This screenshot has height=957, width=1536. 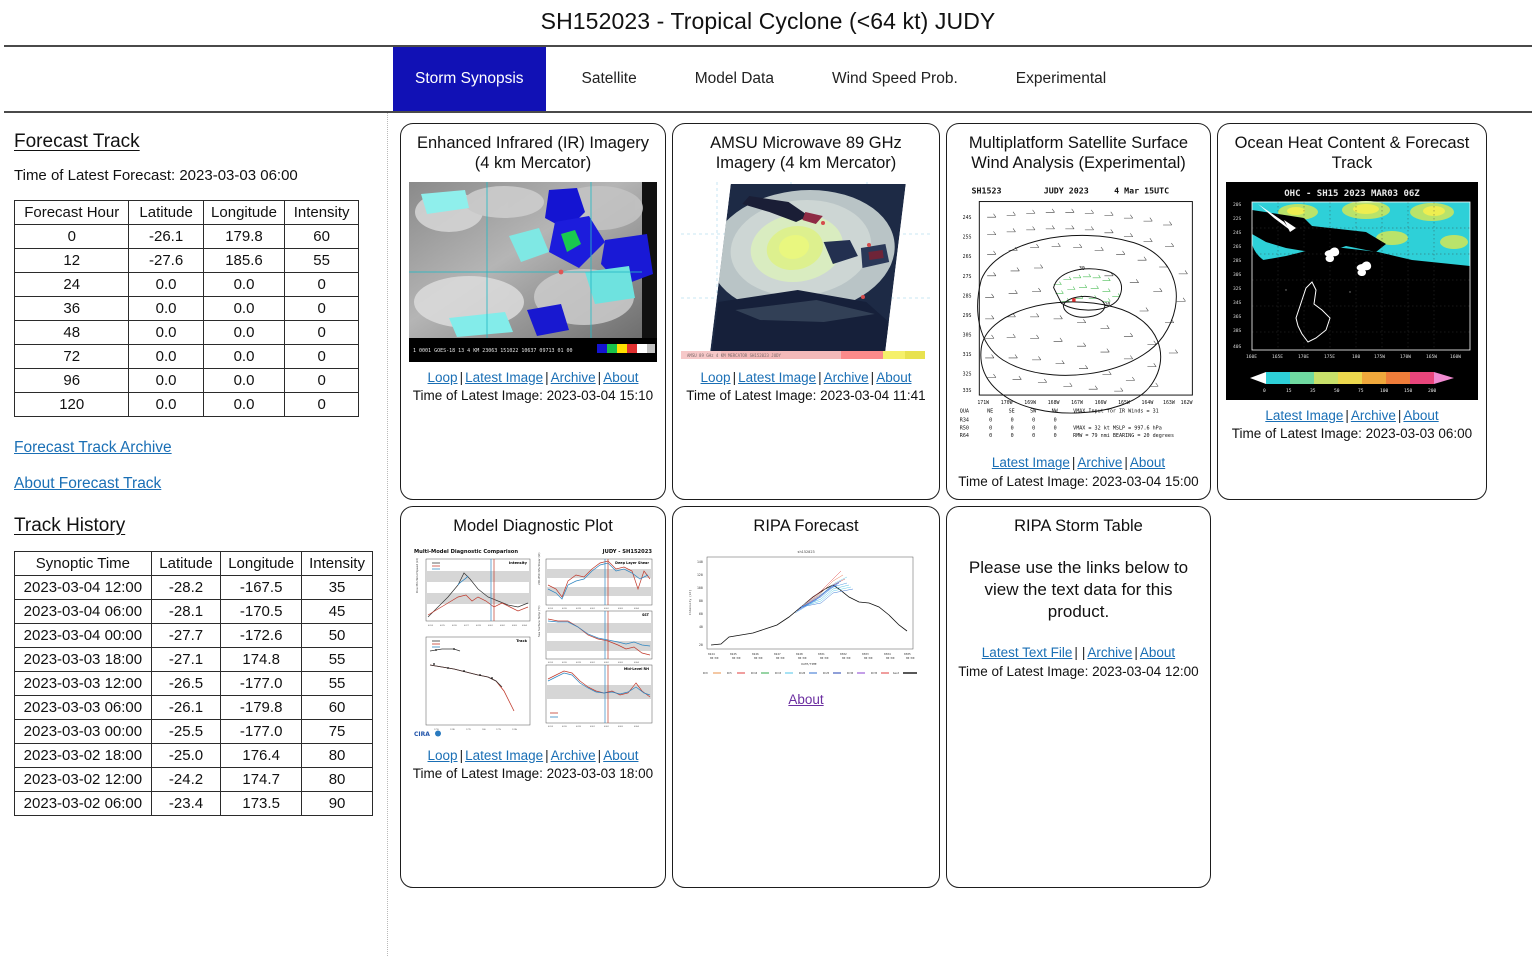 I want to click on tab-wind-speed-prob: Wind Speed Prob., so click(x=895, y=79).